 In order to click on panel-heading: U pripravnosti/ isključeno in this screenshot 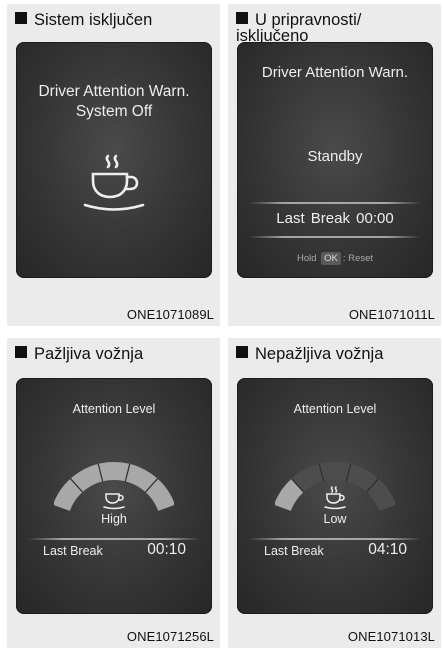, I will do `click(335, 28)`.